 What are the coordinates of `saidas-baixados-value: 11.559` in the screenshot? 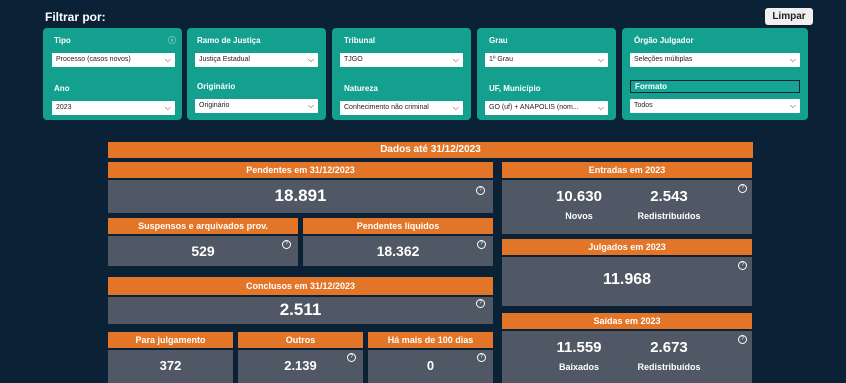 It's located at (579, 347).